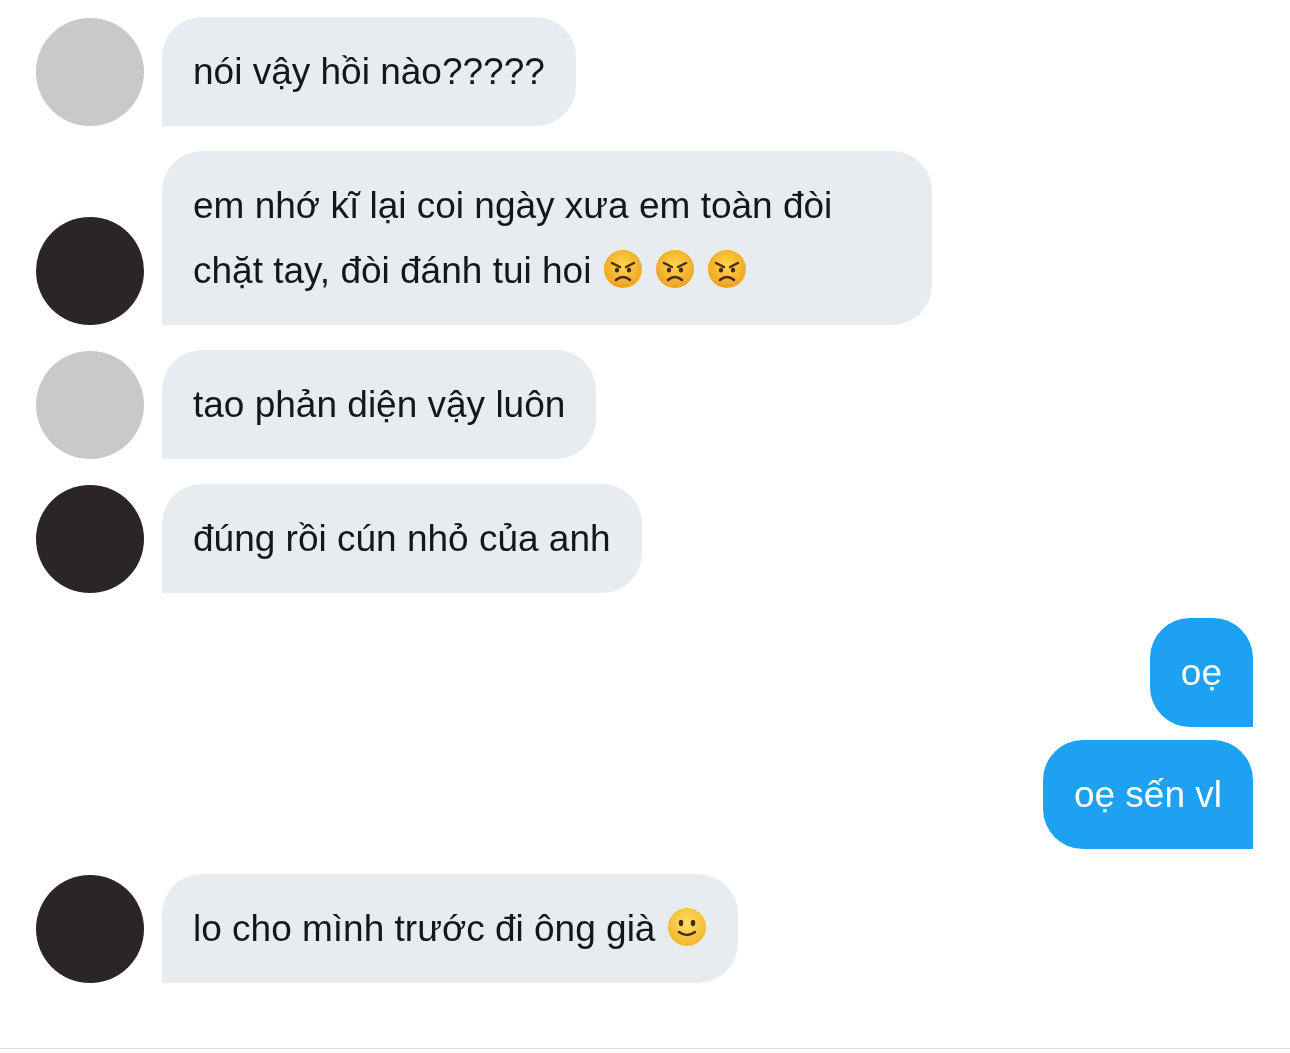 Image resolution: width=1290 pixels, height=1053 pixels. What do you see at coordinates (687, 927) in the screenshot?
I see `smiling-face-icon` at bounding box center [687, 927].